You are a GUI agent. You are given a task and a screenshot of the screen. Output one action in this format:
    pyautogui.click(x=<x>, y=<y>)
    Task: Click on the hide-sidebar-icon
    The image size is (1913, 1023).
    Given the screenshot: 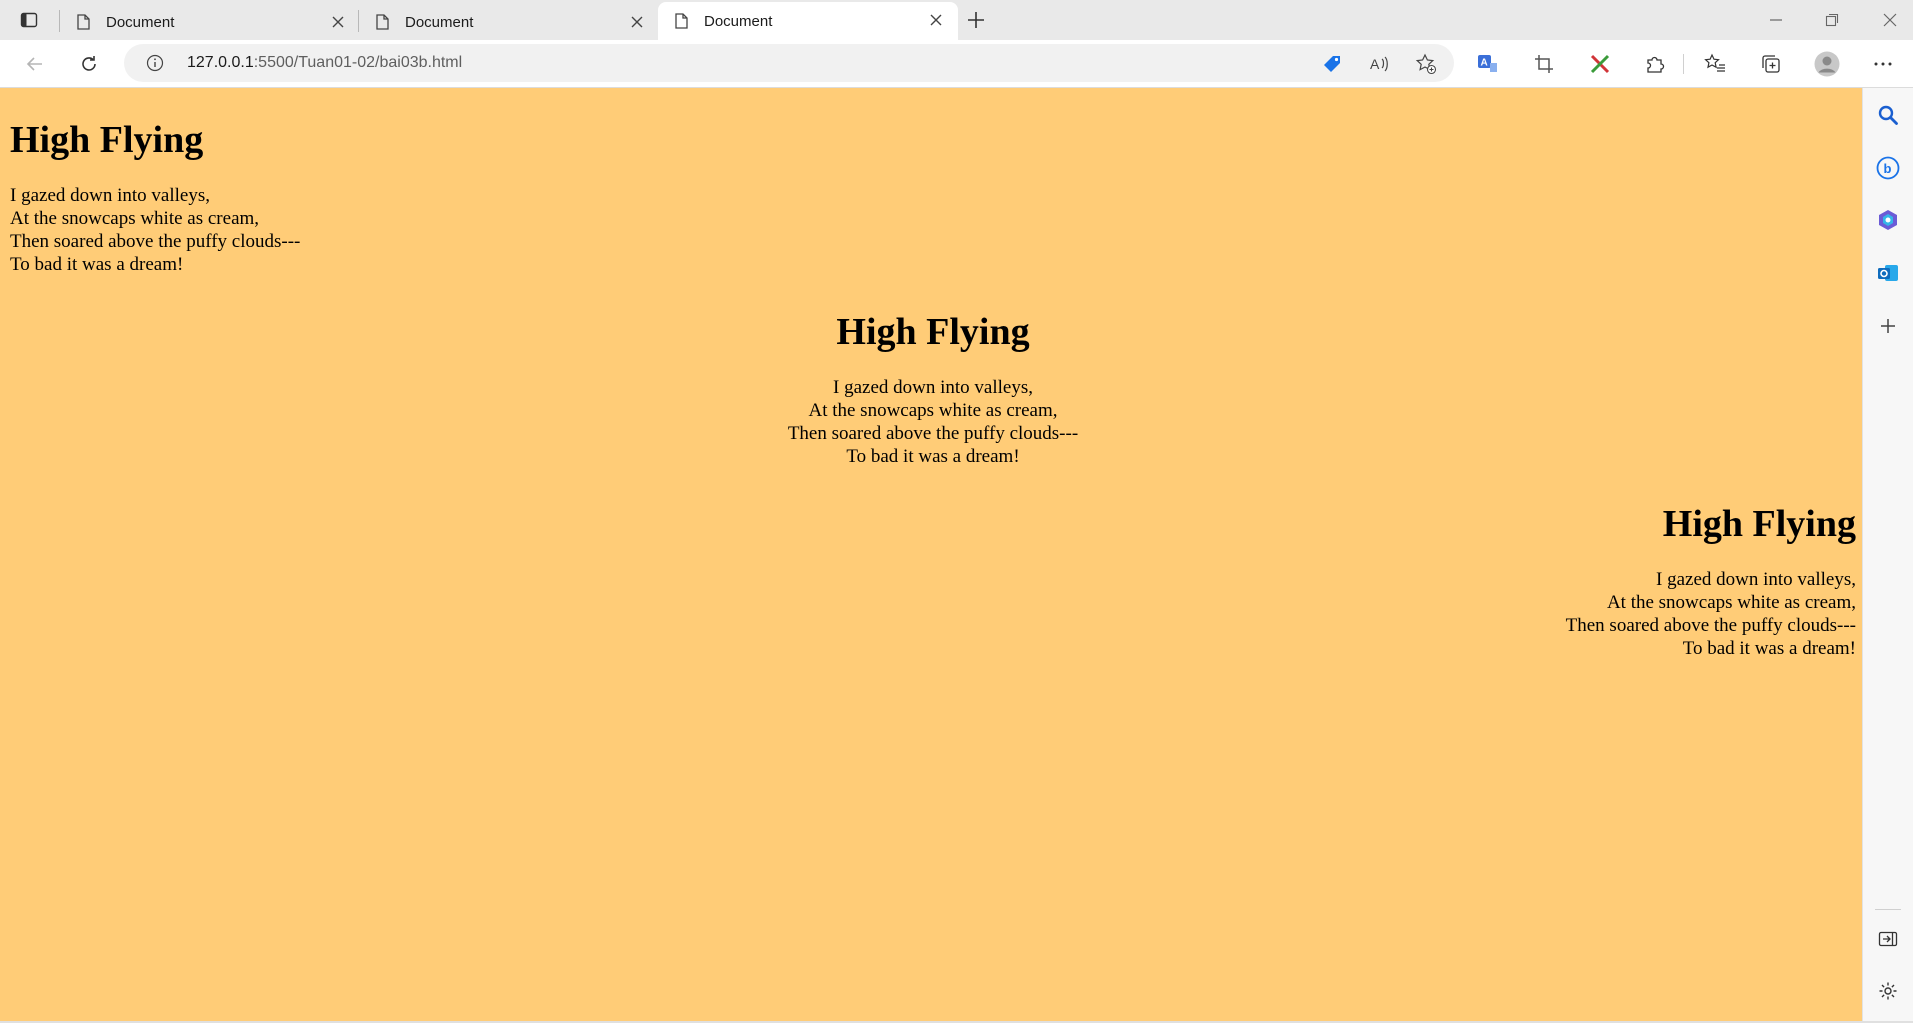 What is the action you would take?
    pyautogui.click(x=1888, y=939)
    